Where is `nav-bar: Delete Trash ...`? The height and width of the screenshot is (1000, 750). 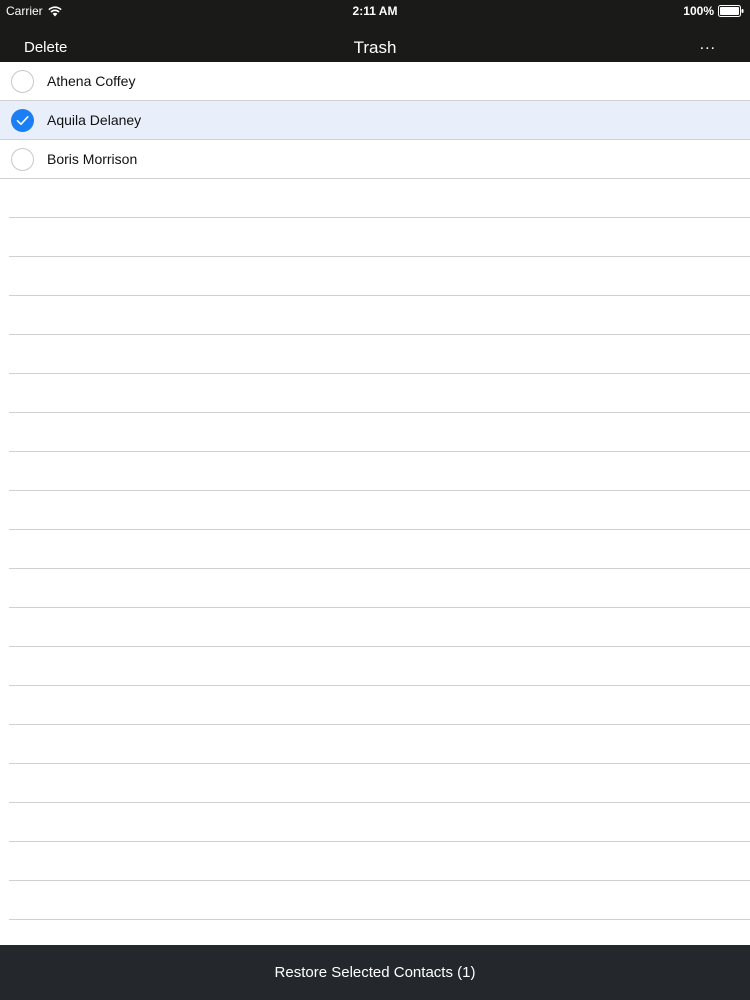
nav-bar: Delete Trash ... is located at coordinates (375, 42).